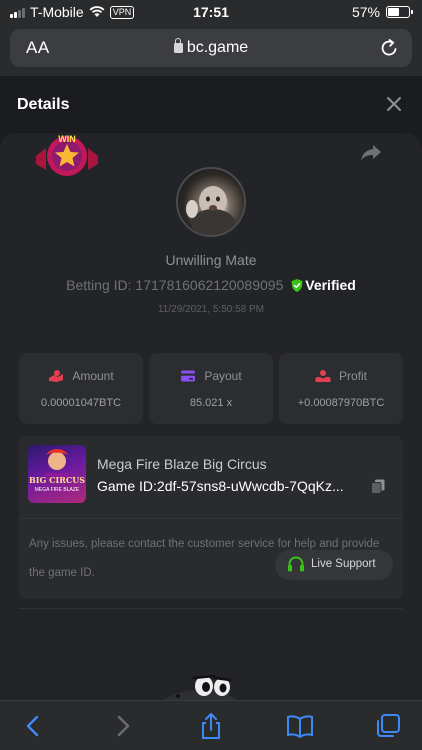 The width and height of the screenshot is (422, 750). Describe the element at coordinates (382, 12) in the screenshot. I see `status-right: 57%` at that location.